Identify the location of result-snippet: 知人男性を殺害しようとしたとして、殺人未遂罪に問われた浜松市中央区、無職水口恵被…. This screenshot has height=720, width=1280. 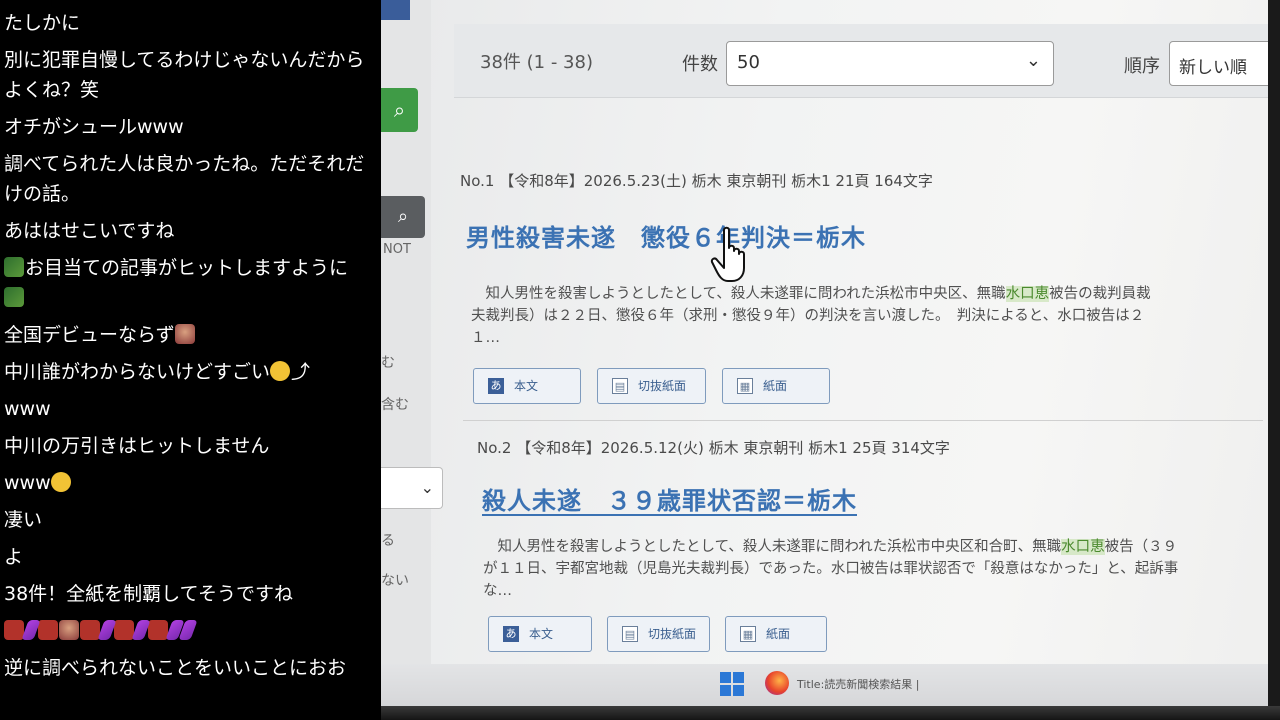
(811, 316).